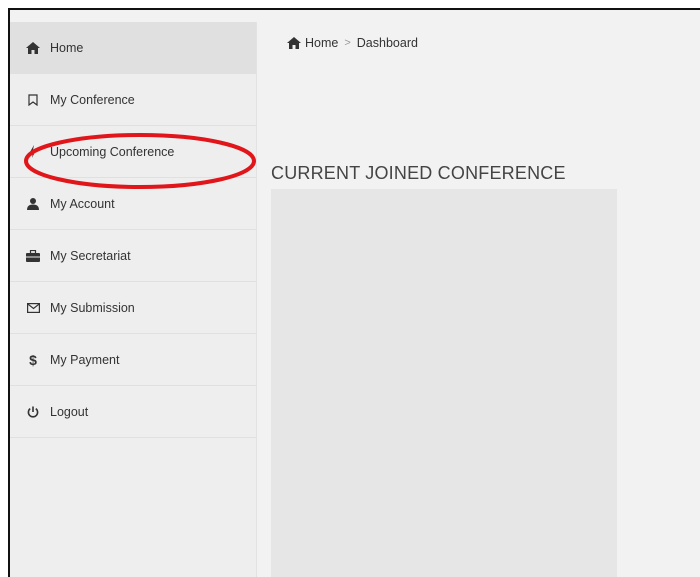  What do you see at coordinates (92, 307) in the screenshot?
I see `sidebar-item-label: My Submission` at bounding box center [92, 307].